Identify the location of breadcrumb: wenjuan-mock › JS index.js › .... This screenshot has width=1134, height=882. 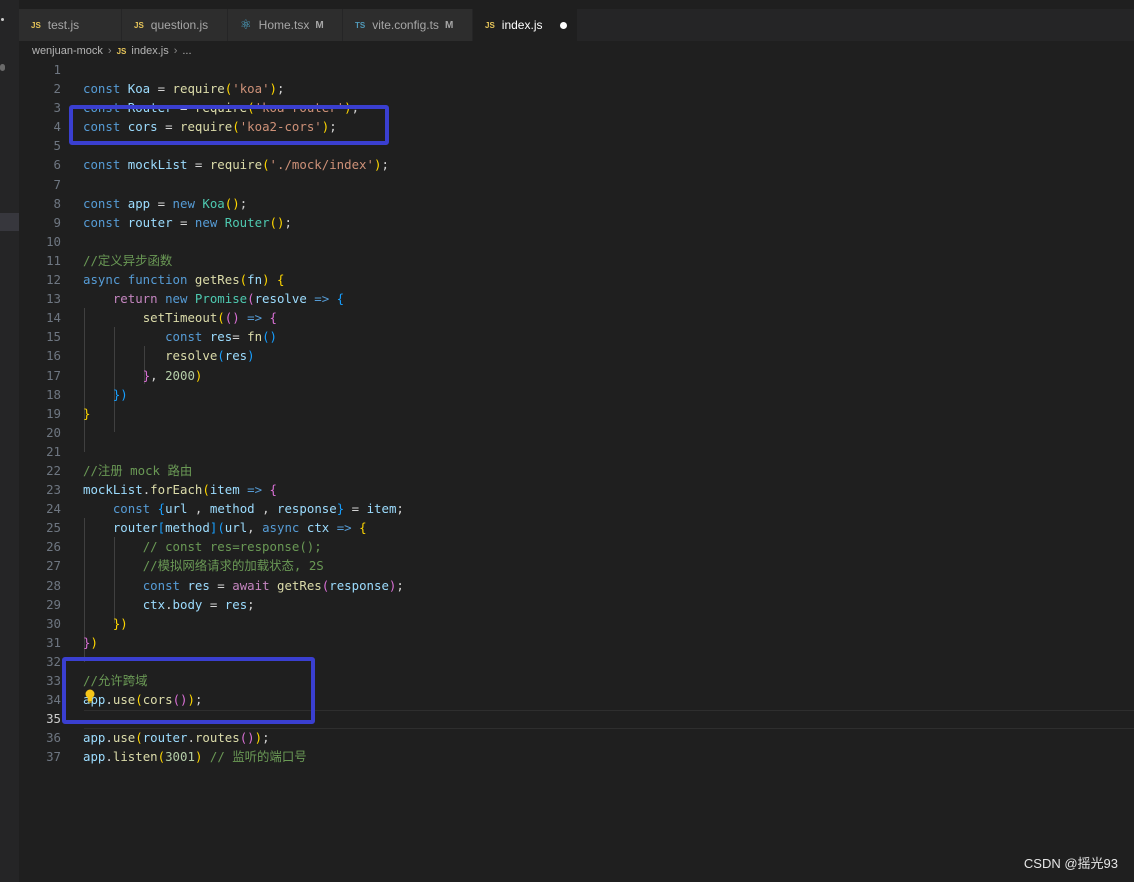
(112, 51).